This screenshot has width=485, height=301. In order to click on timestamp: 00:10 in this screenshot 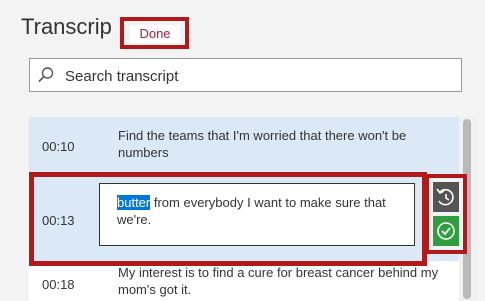, I will do `click(58, 146)`.